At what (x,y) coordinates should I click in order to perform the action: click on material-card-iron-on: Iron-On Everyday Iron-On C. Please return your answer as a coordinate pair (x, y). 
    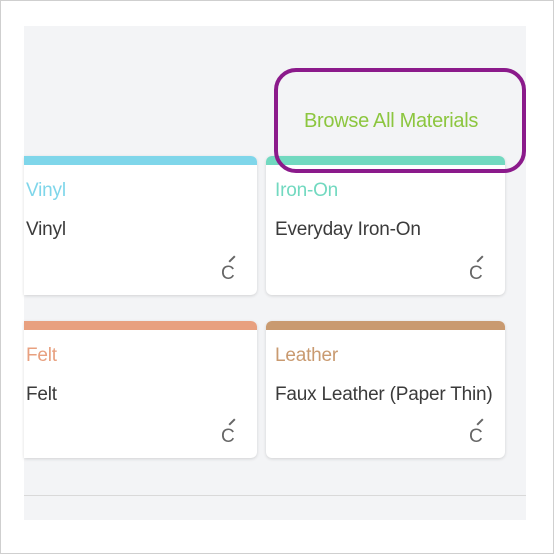
    Looking at the image, I should click on (385, 225).